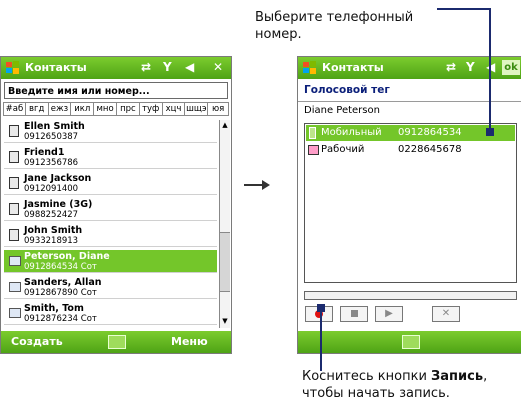 Image resolution: width=521 pixels, height=405 pixels. I want to click on stop-button, so click(354, 314).